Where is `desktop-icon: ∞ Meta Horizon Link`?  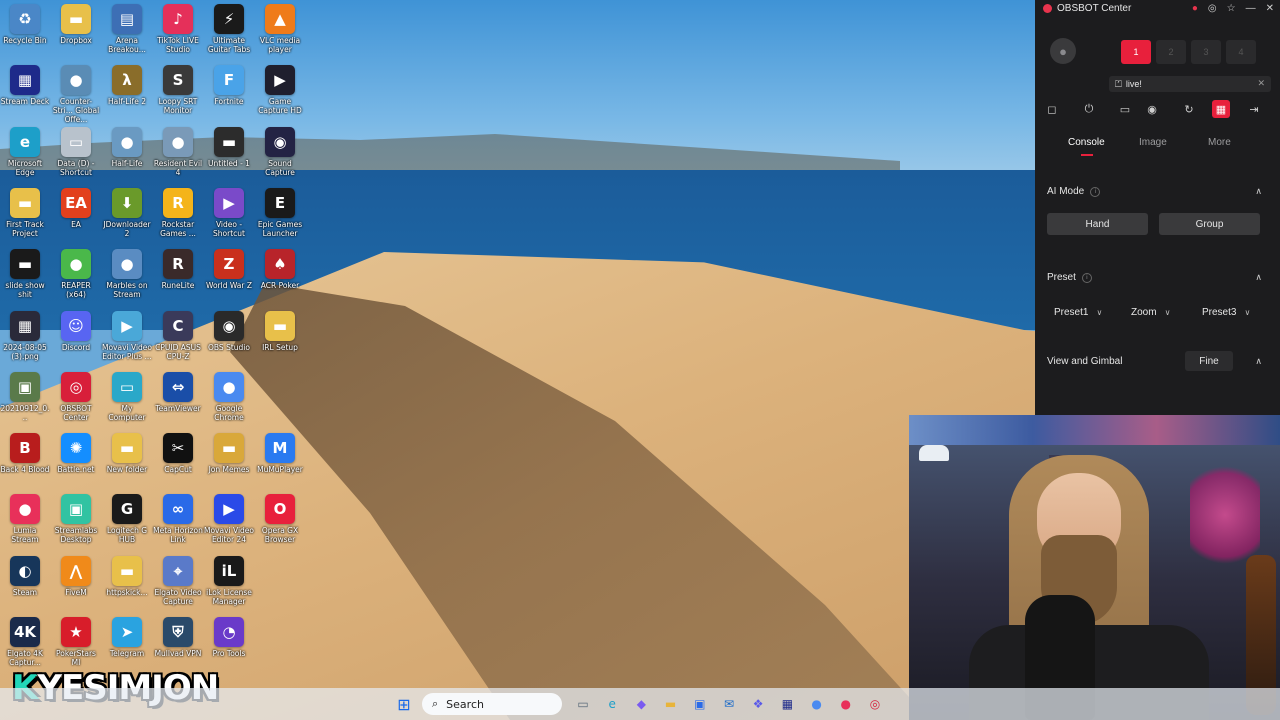 desktop-icon: ∞ Meta Horizon Link is located at coordinates (178, 519).